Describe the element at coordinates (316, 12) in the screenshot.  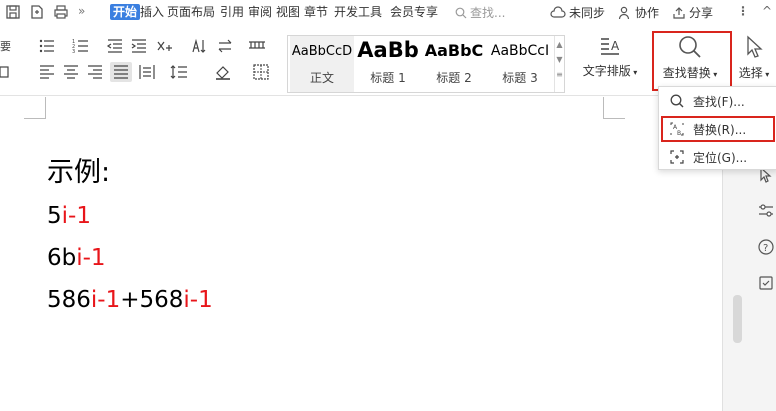
I see `tab-chapter: 章节` at that location.